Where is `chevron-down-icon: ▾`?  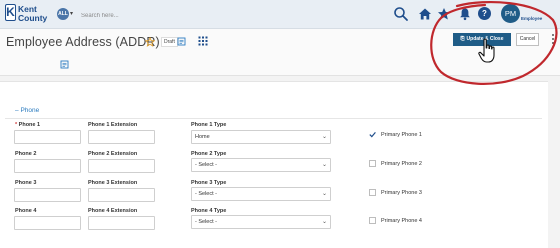 chevron-down-icon: ▾ is located at coordinates (71, 14).